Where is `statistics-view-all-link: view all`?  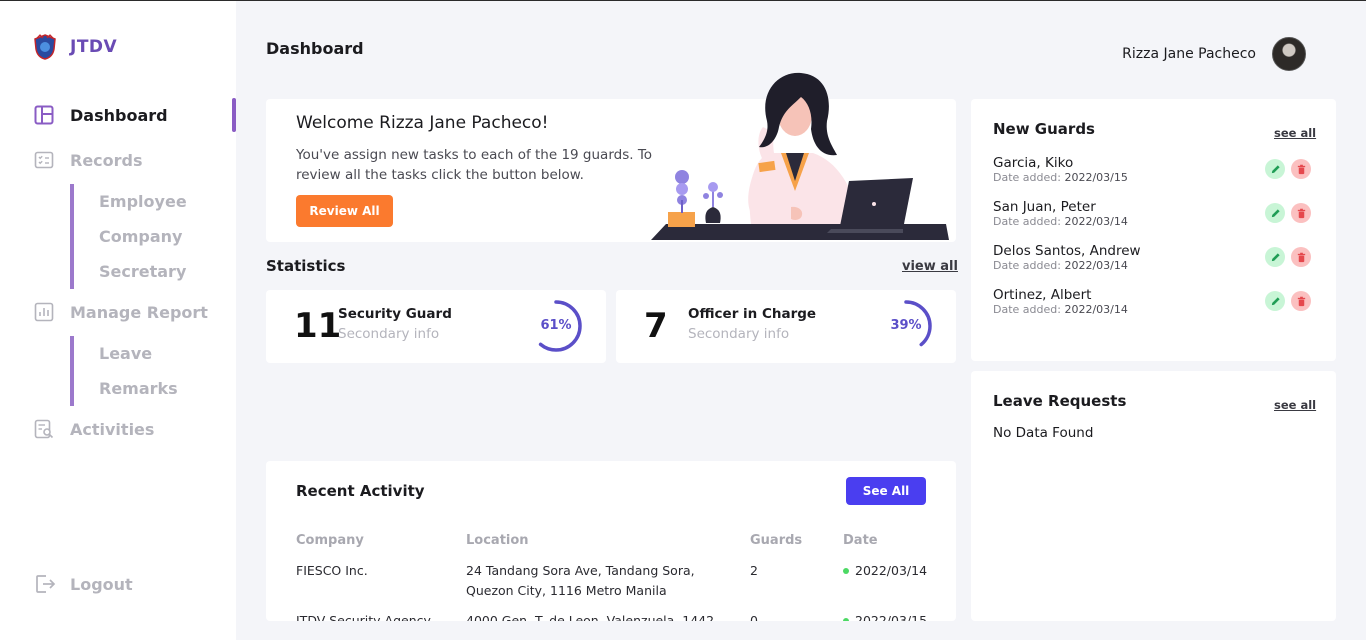
statistics-view-all-link: view all is located at coordinates (930, 266).